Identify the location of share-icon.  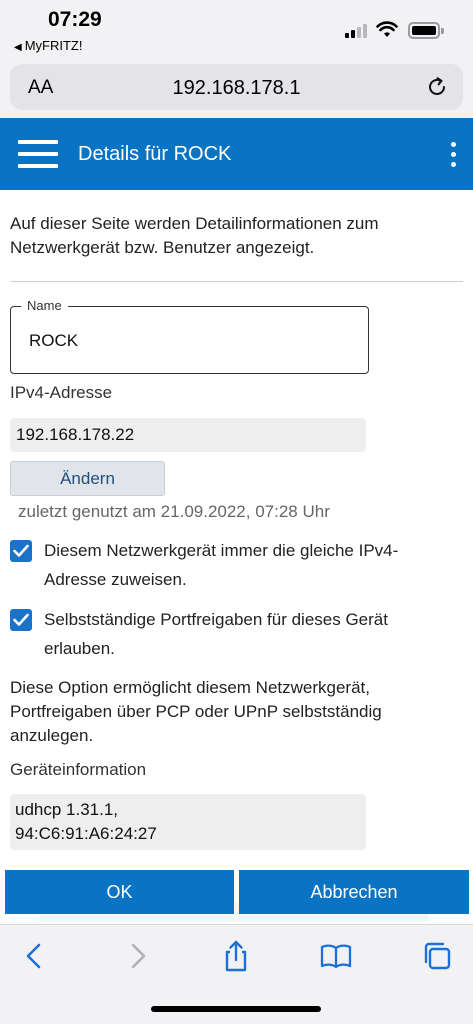
(236, 956).